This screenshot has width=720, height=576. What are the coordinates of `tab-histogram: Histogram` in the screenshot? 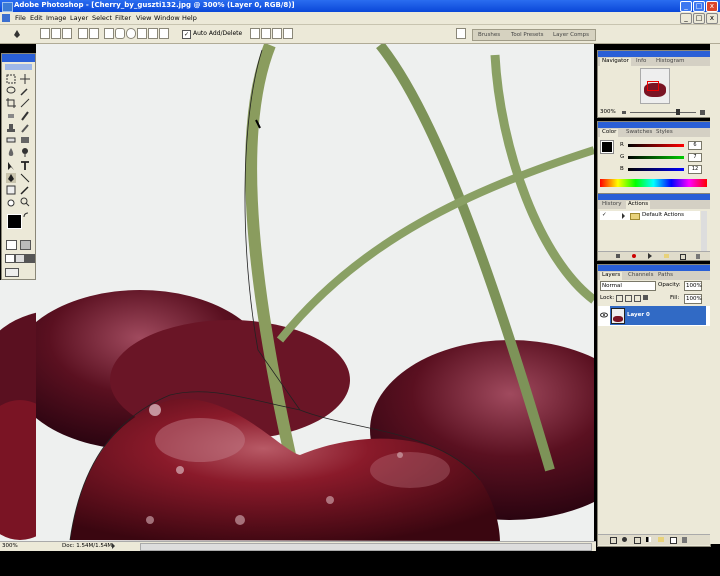 It's located at (670, 62).